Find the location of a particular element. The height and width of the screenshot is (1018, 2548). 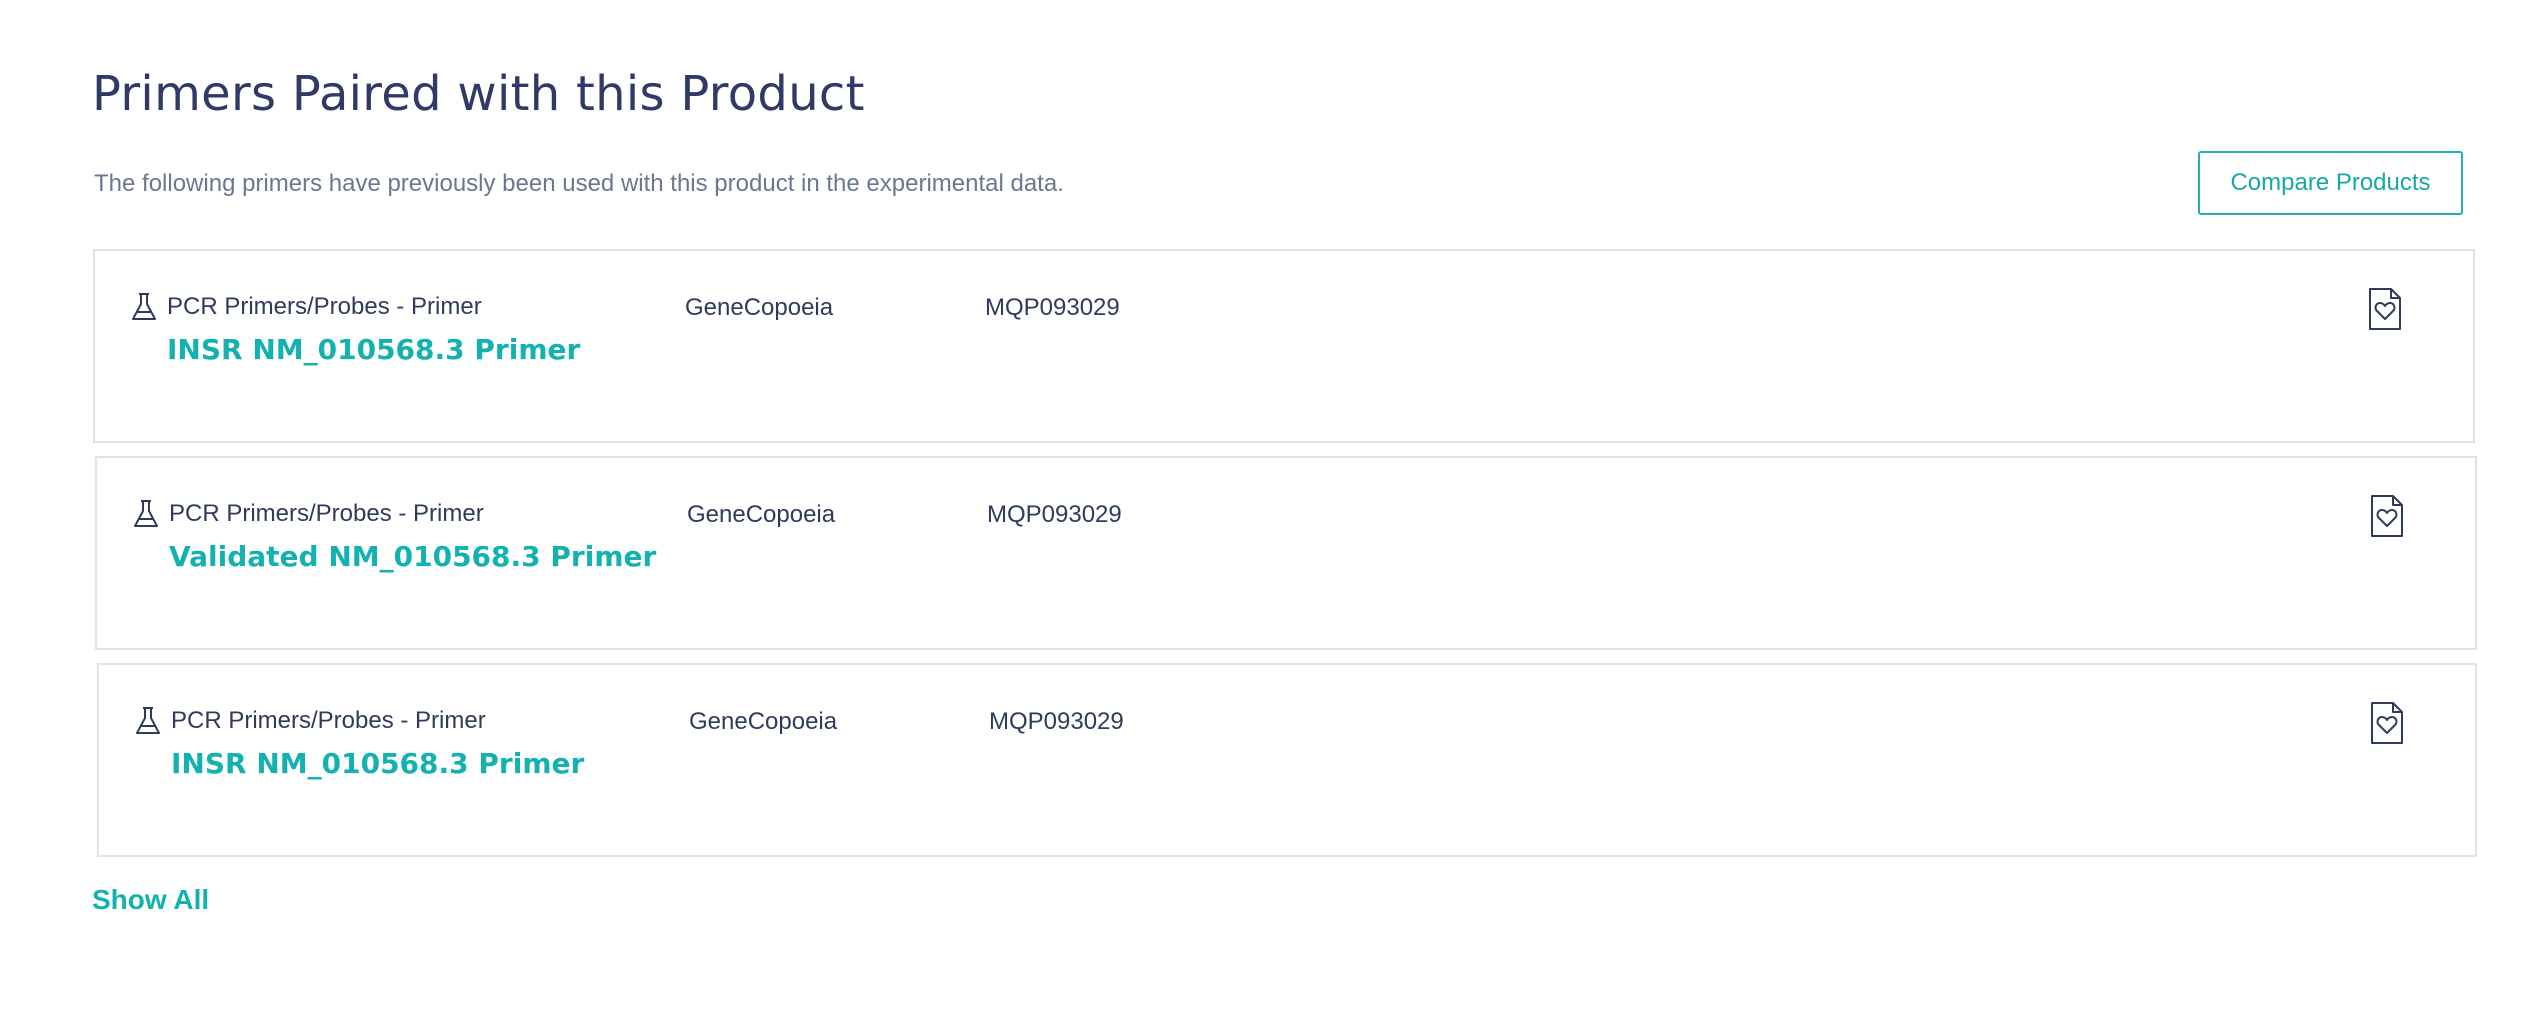

show-all-link: Show All is located at coordinates (150, 900).